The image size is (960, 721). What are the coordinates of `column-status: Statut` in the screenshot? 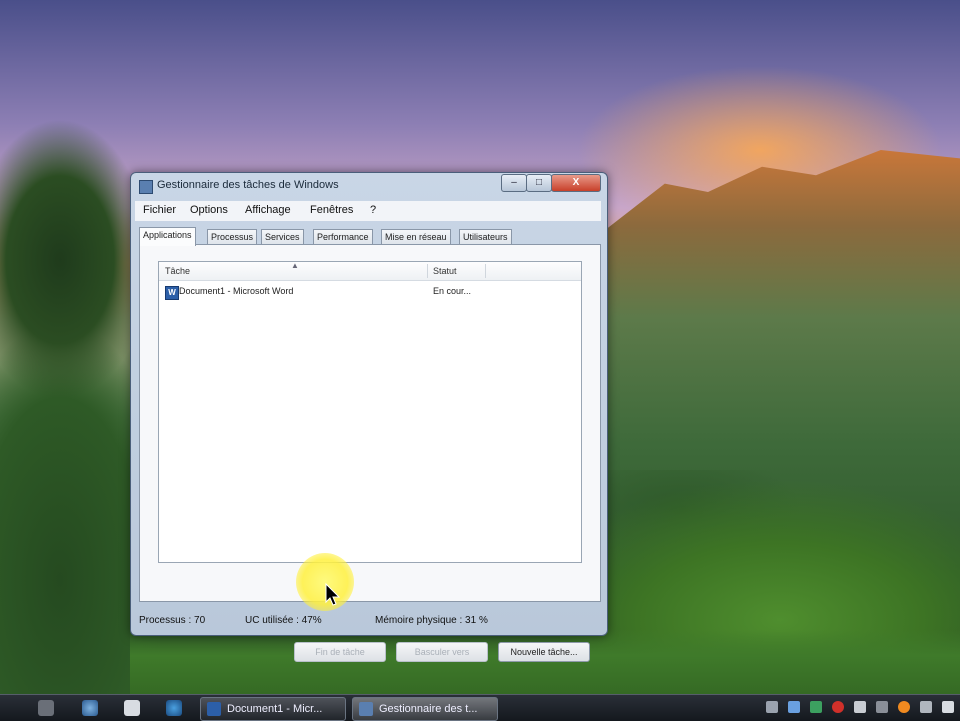 It's located at (445, 271).